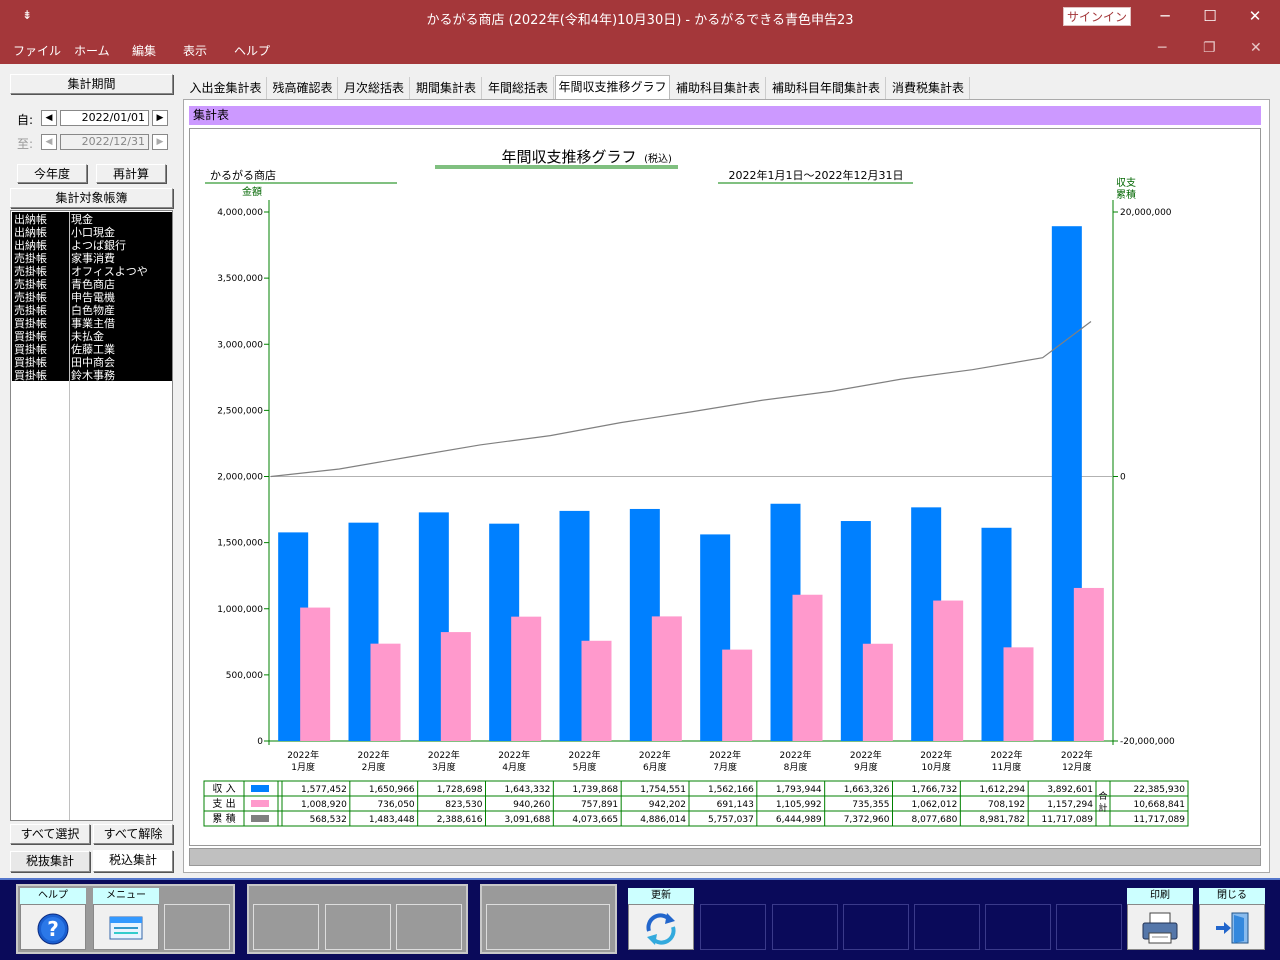 This screenshot has height=960, width=1280. What do you see at coordinates (1165, 16) in the screenshot?
I see `minimize-icon: ─` at bounding box center [1165, 16].